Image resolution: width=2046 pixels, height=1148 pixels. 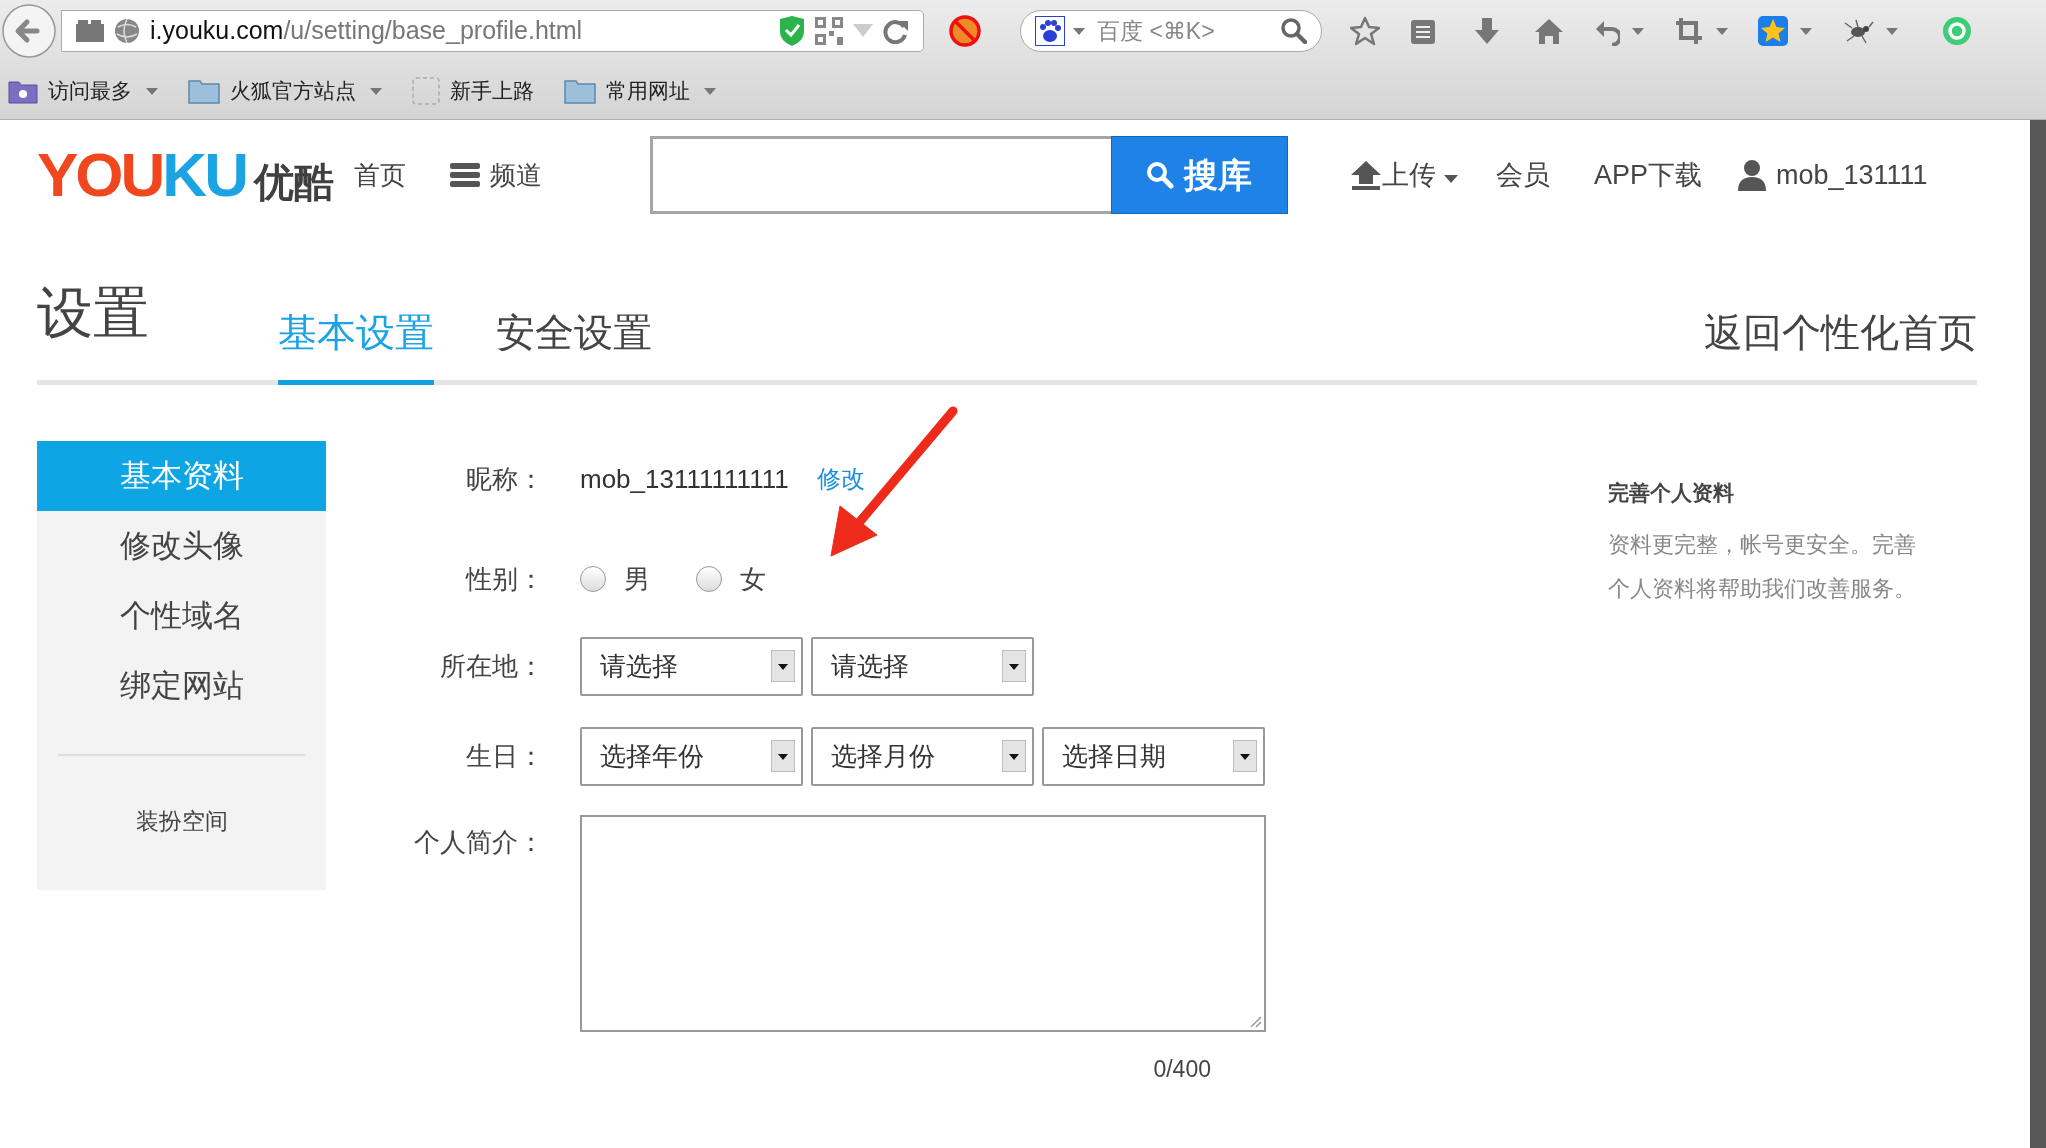 I want to click on nickname-value: mob_13111111111, so click(x=684, y=479).